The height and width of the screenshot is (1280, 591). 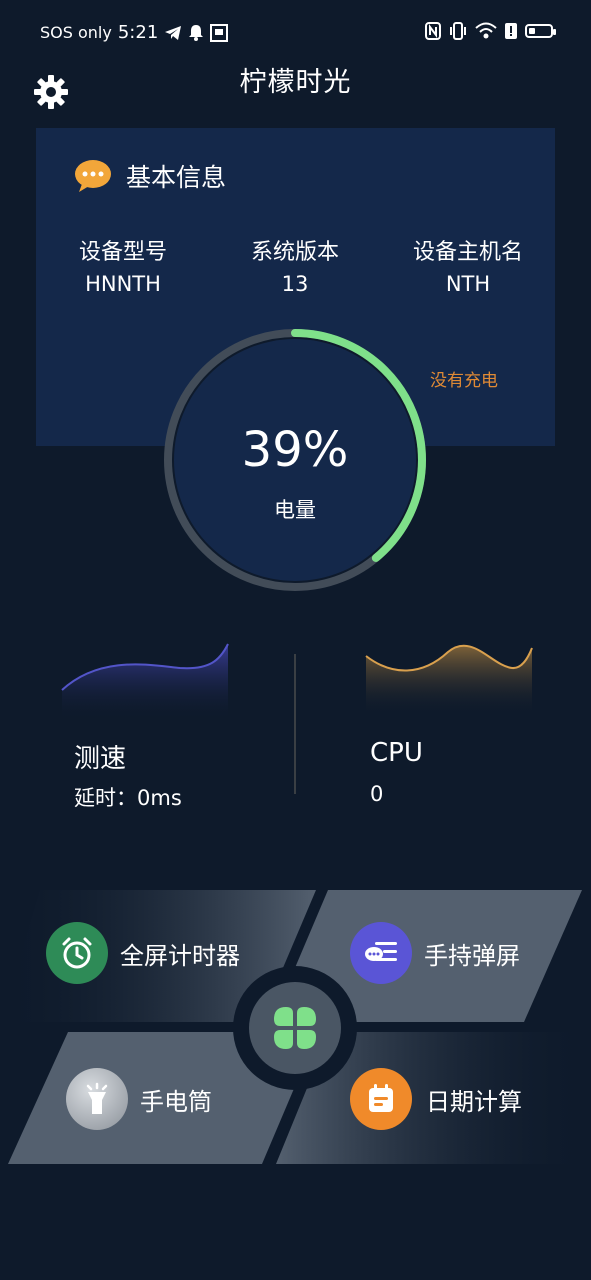 What do you see at coordinates (97, 1099) in the screenshot?
I see `flashlight-icon` at bounding box center [97, 1099].